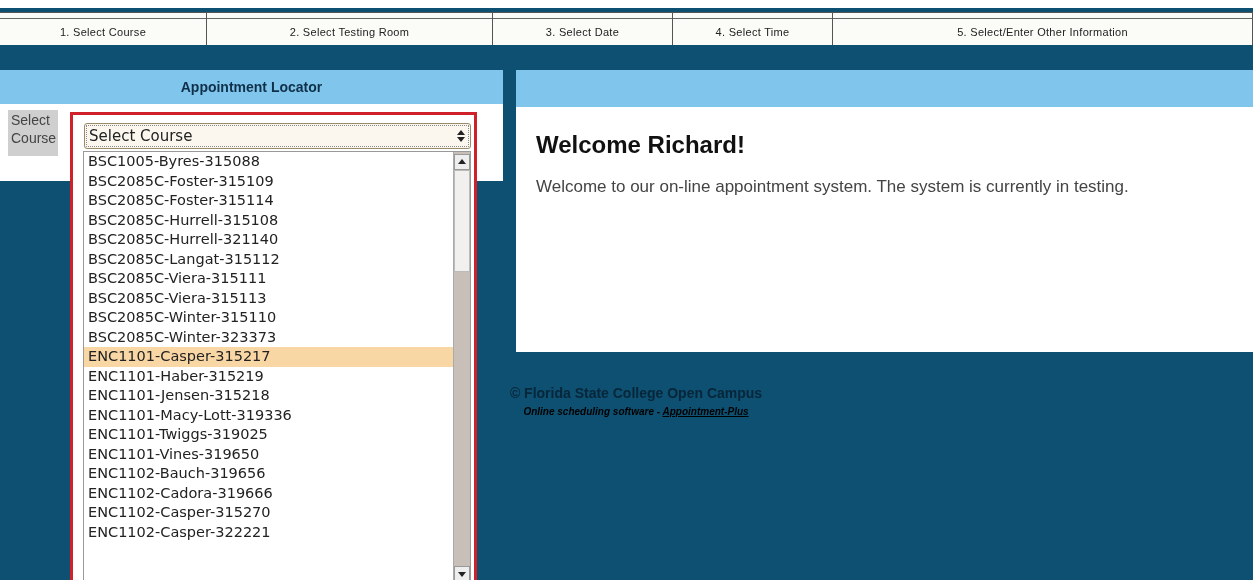 The width and height of the screenshot is (1253, 580). I want to click on course-option: ENC1101-Twiggs-319025, so click(268, 435).